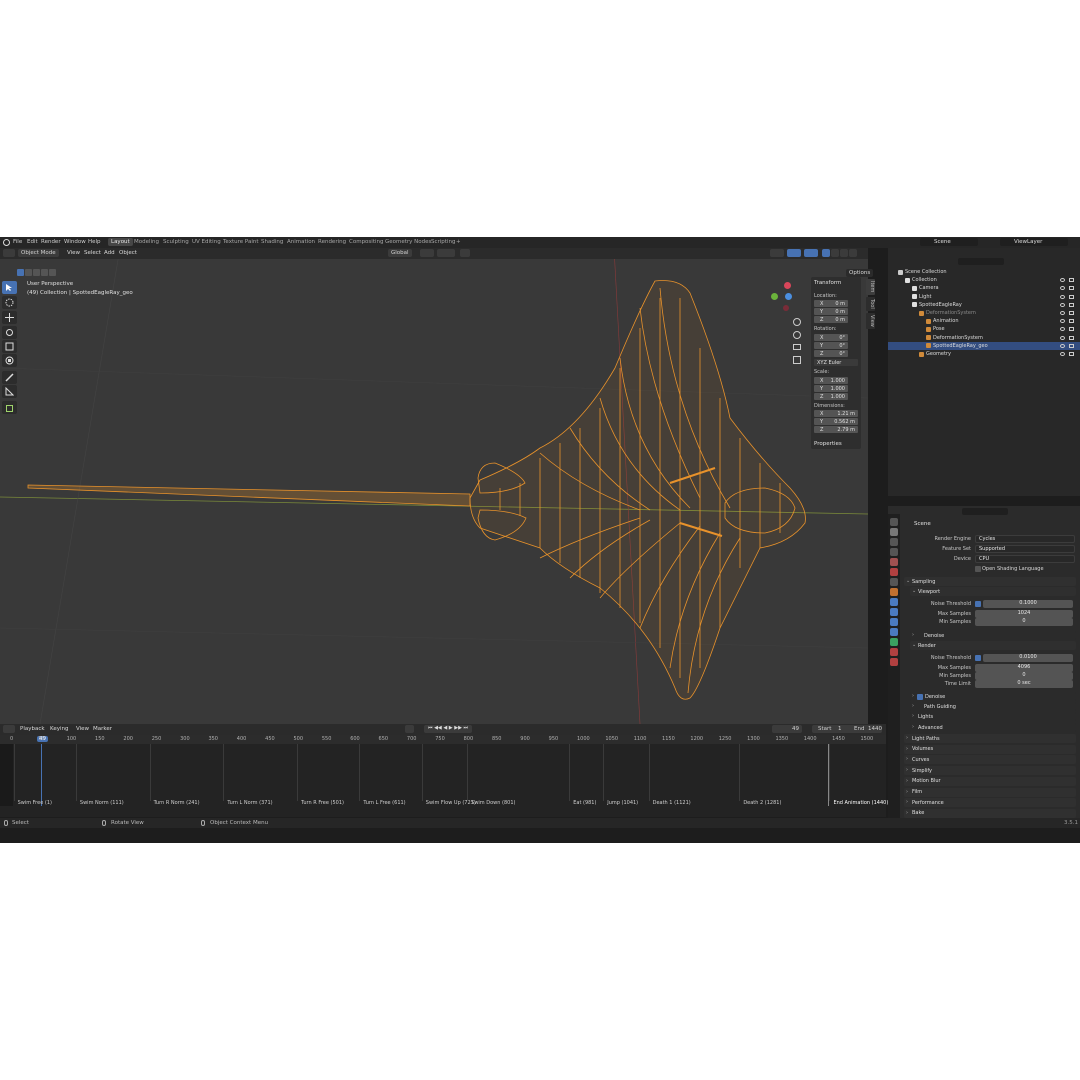 Image resolution: width=1080 pixels, height=1080 pixels. I want to click on tab-geometry-nodes: Geometry Nodes, so click(408, 242).